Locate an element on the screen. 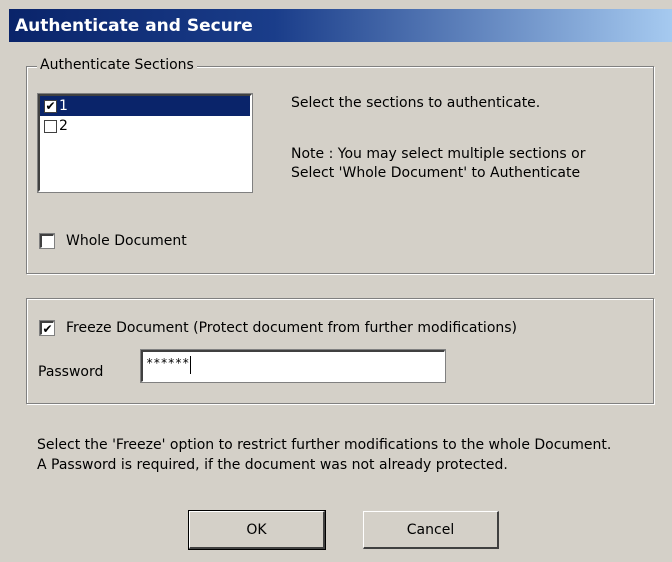 This screenshot has width=672, height=562. password-label: Password is located at coordinates (71, 372).